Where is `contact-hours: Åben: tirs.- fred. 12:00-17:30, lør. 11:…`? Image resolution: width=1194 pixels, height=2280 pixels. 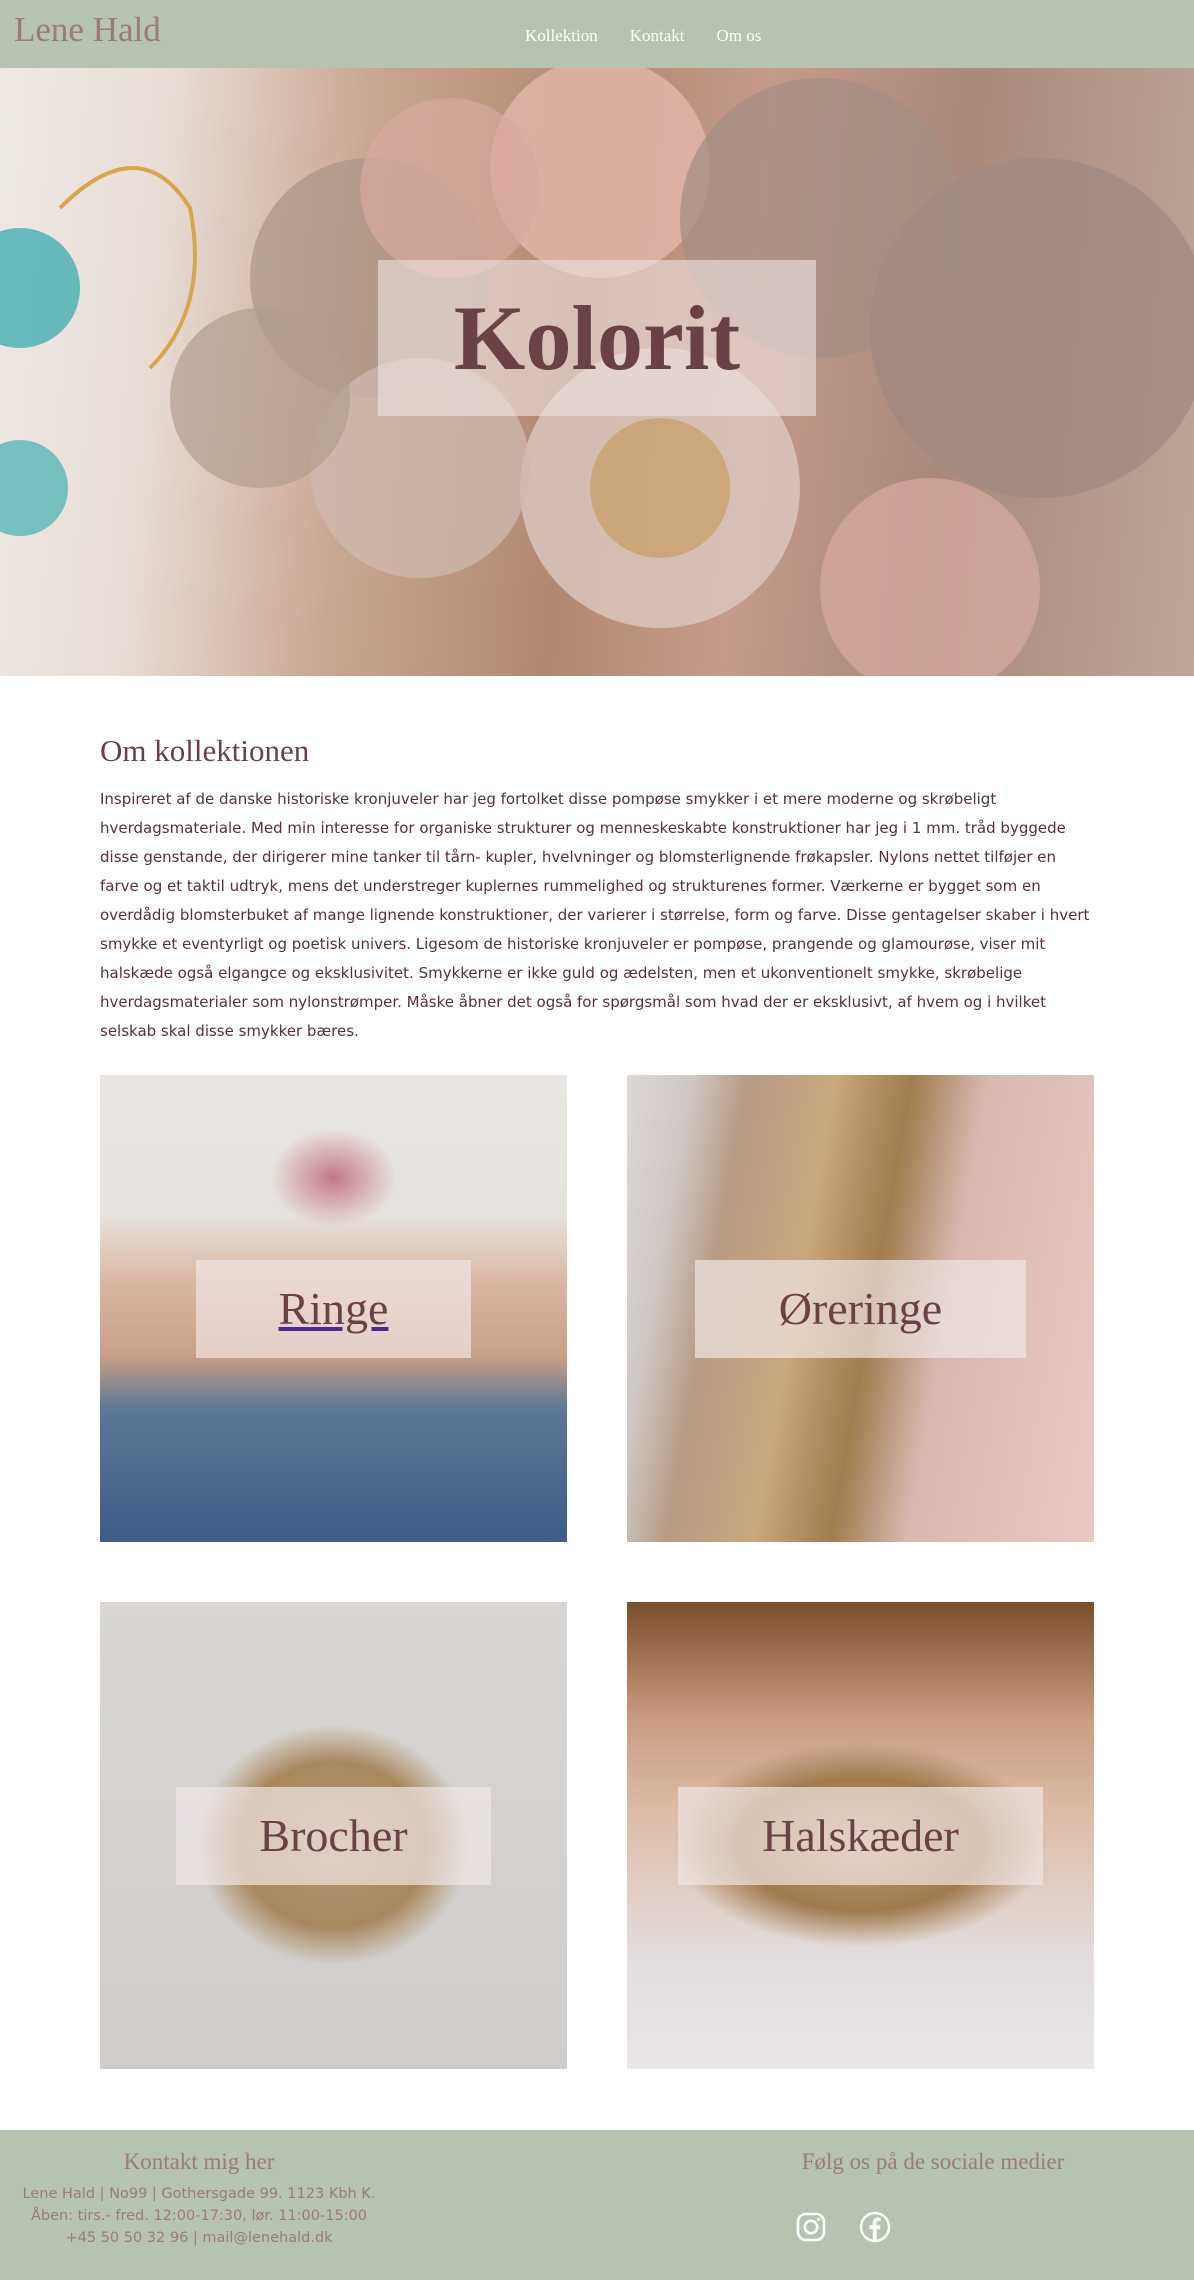
contact-hours: Åben: tirs.- fred. 12:00-17:30, lør. 11:… is located at coordinates (199, 2216).